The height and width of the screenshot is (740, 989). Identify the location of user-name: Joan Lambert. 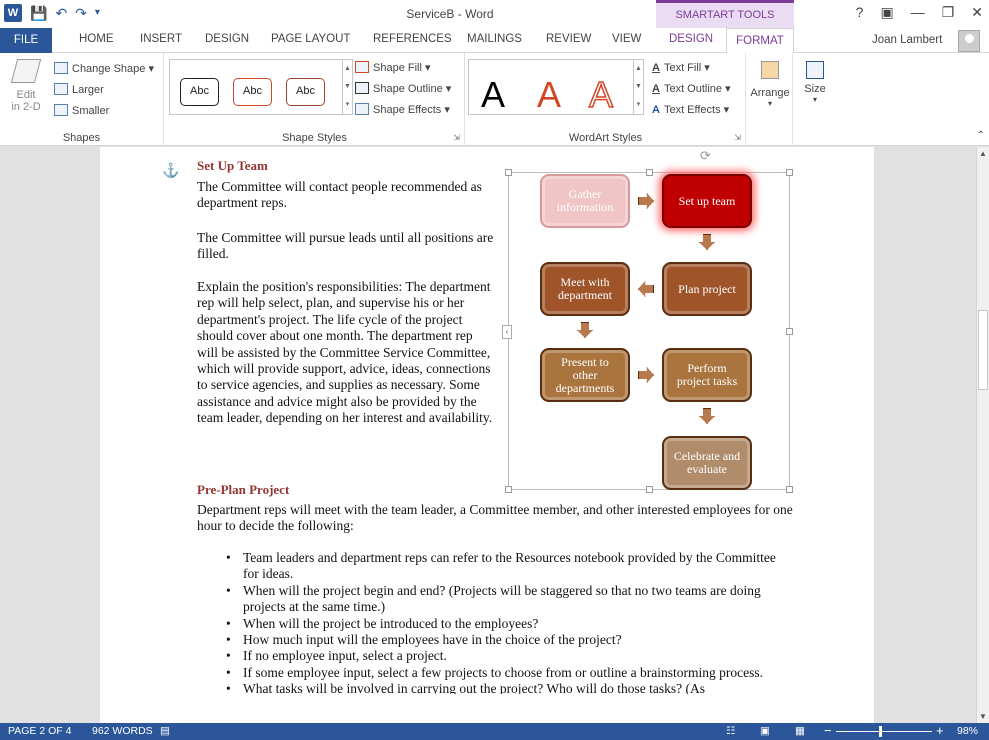
(907, 40).